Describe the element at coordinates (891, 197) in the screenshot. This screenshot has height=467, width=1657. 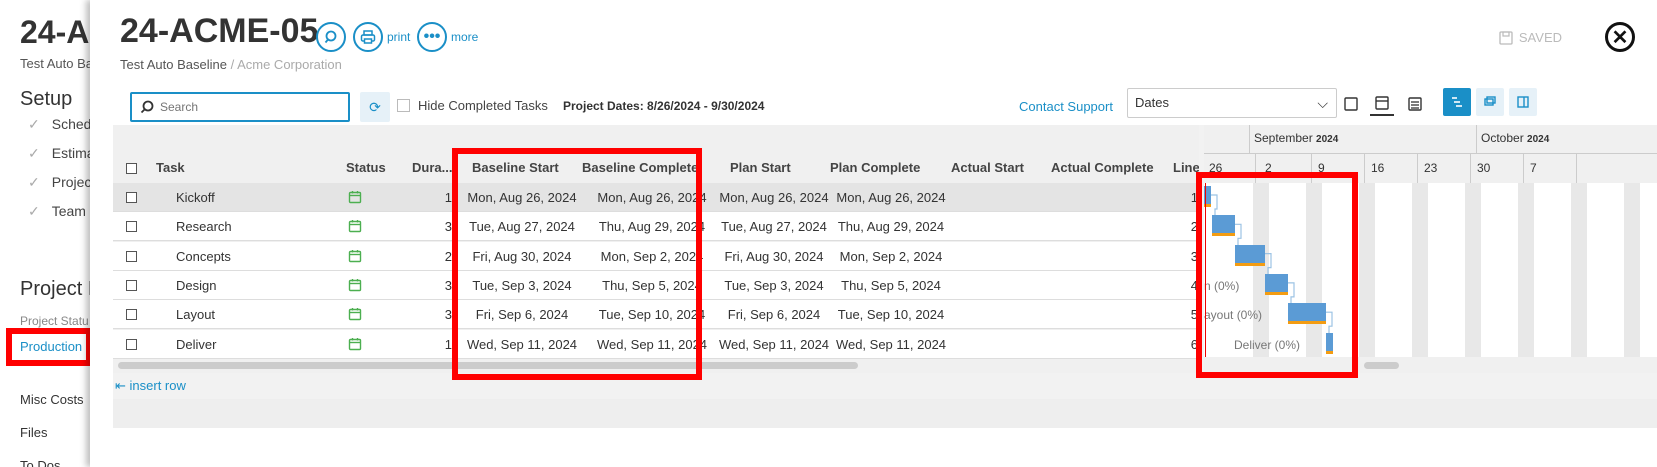
I see `cell-plan-complete: Mon, Aug 26, 2024` at that location.